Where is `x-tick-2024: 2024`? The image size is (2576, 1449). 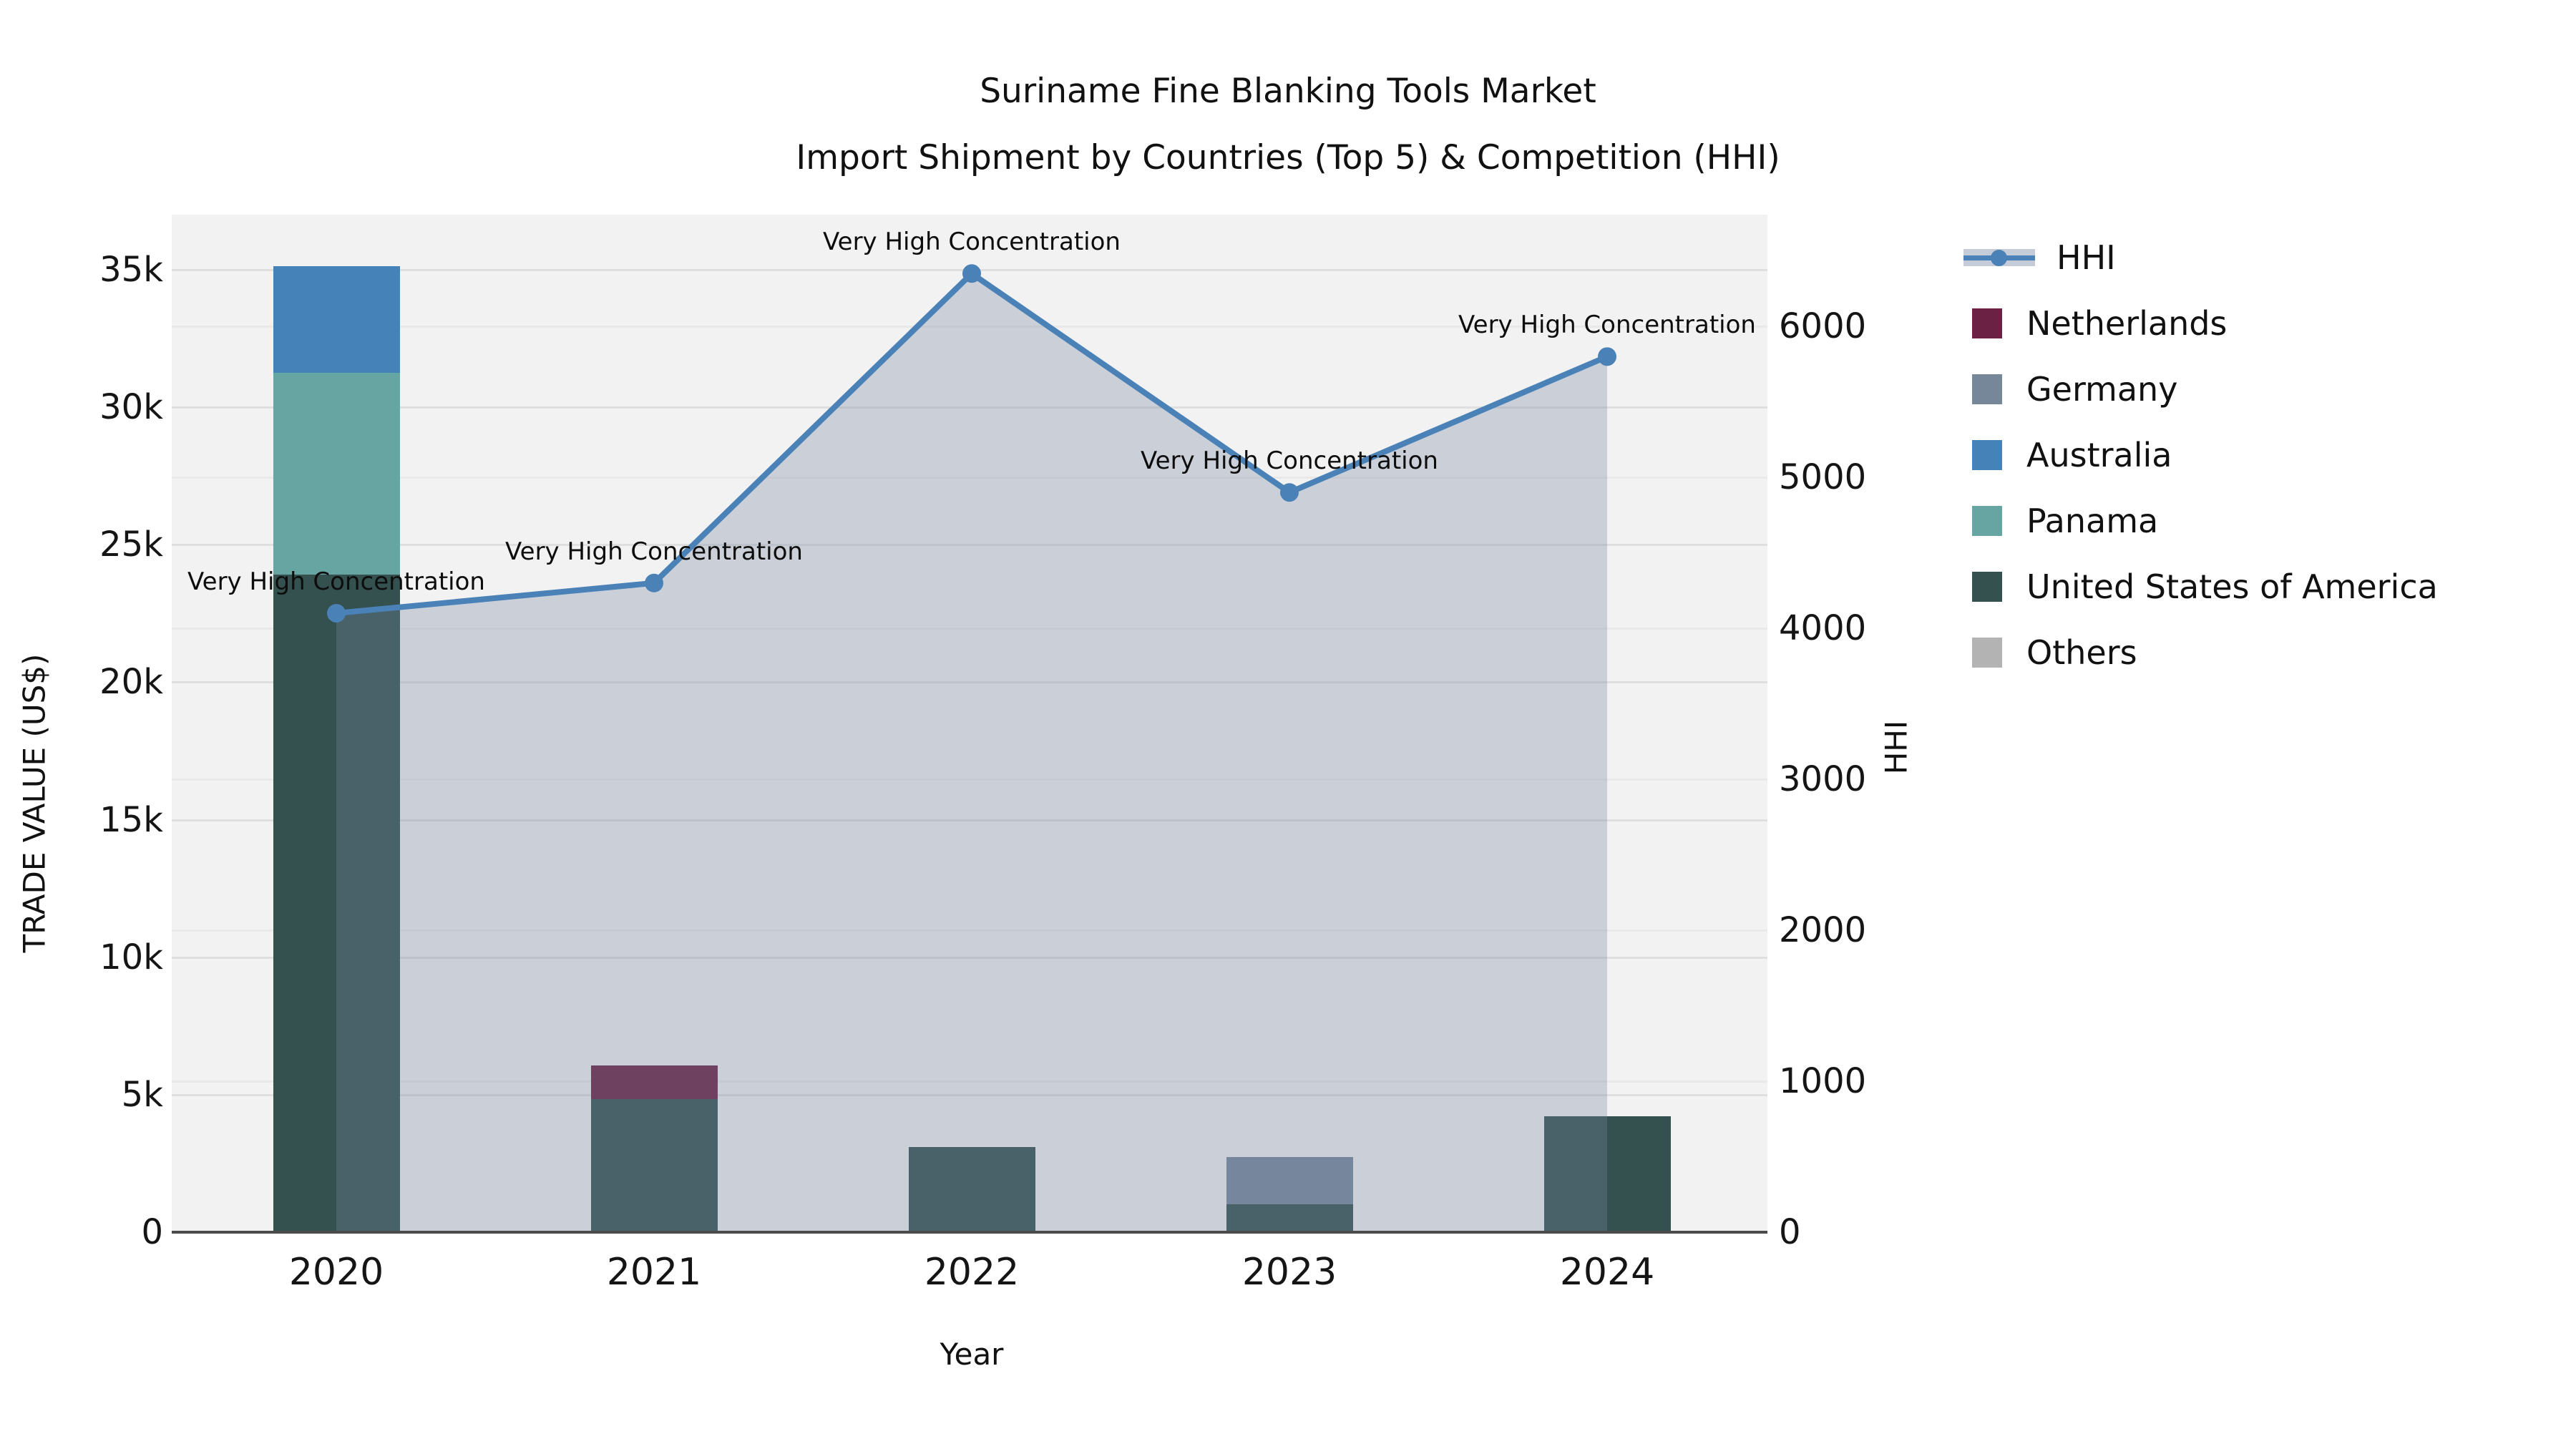
x-tick-2024: 2024 is located at coordinates (1607, 1272).